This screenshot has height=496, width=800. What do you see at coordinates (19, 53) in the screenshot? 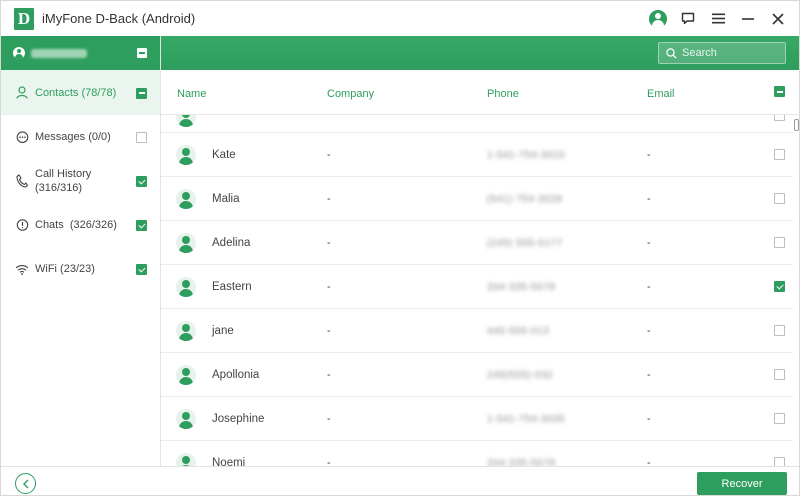
I see `device-user-icon` at bounding box center [19, 53].